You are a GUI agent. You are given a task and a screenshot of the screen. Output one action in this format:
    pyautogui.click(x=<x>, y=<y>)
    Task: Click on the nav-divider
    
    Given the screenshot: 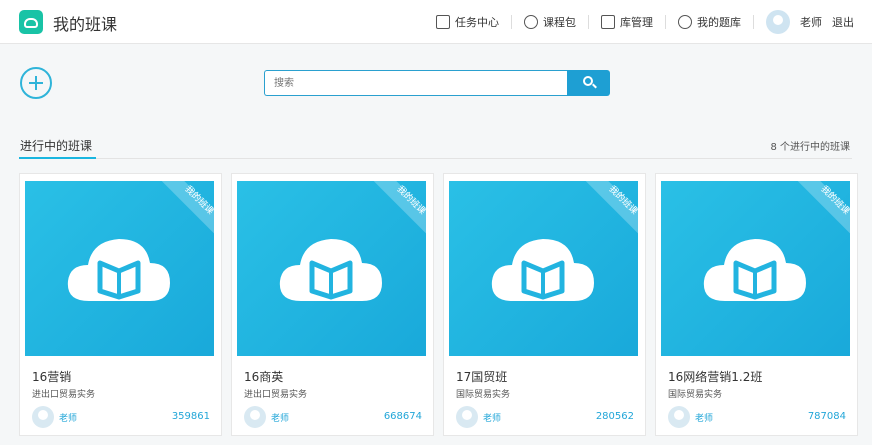 What is the action you would take?
    pyautogui.click(x=753, y=22)
    